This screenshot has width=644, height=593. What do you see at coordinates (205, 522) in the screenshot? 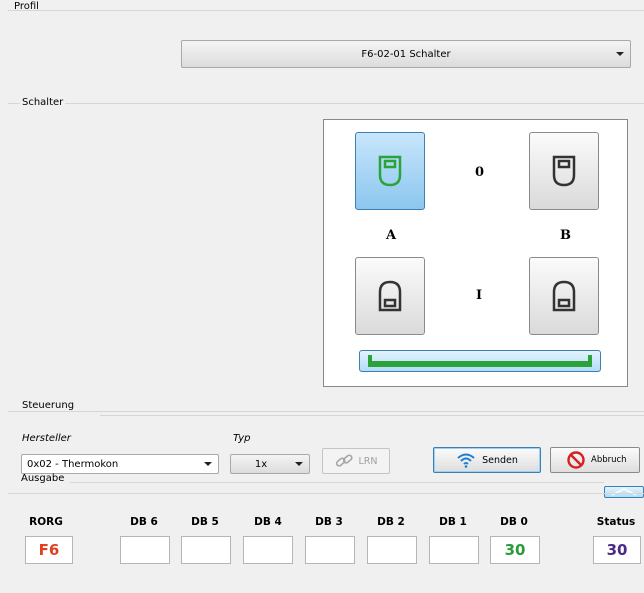
I see `col-db5: DB 5` at bounding box center [205, 522].